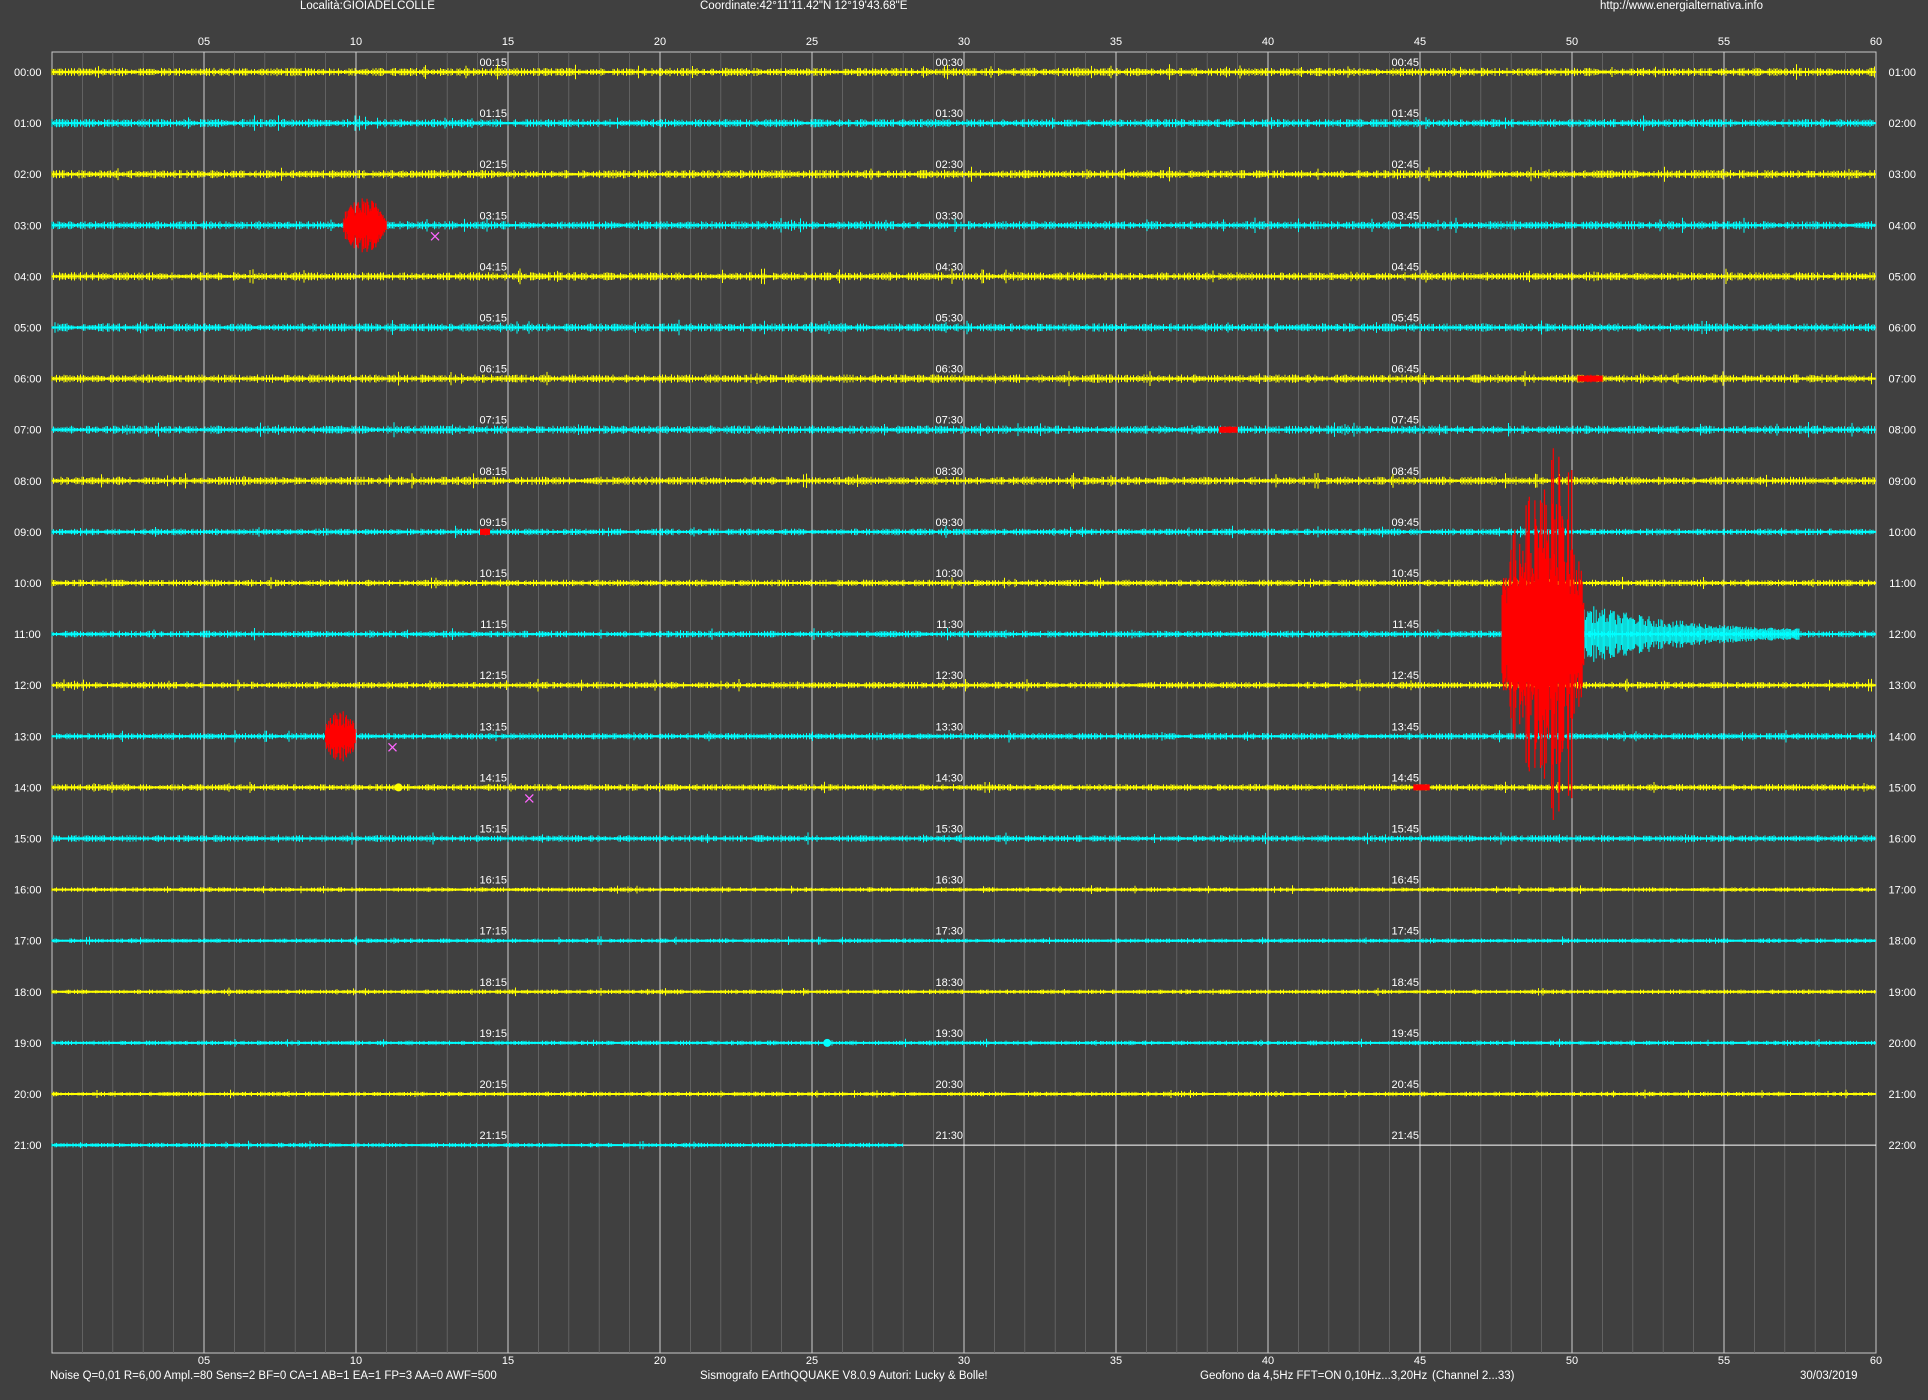 The width and height of the screenshot is (1928, 1400). What do you see at coordinates (949, 676) in the screenshot?
I see `quarter-label: 12:30` at bounding box center [949, 676].